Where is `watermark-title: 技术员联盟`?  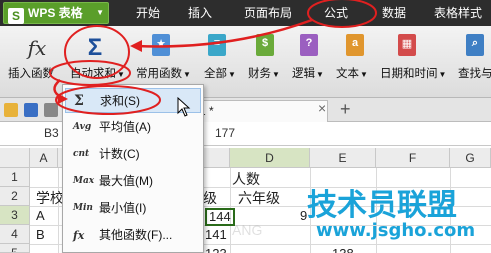 watermark-title: 技术员联盟 is located at coordinates (382, 205).